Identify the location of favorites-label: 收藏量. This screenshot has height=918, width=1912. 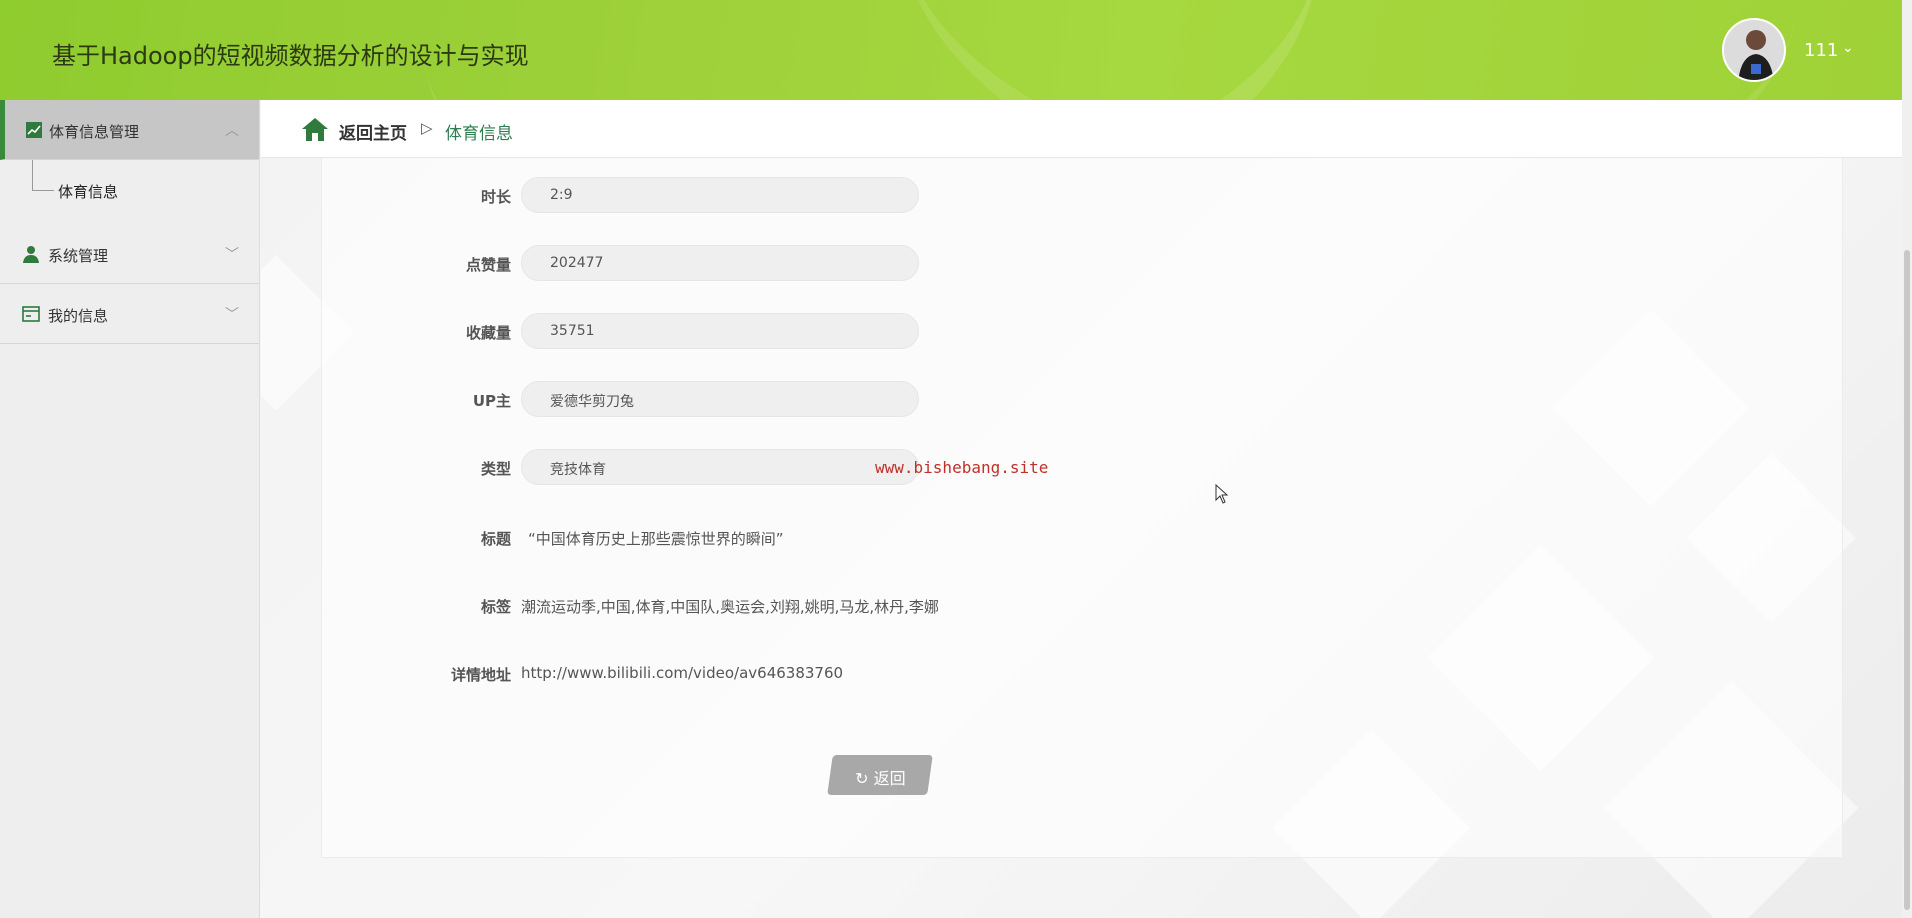
(488, 333).